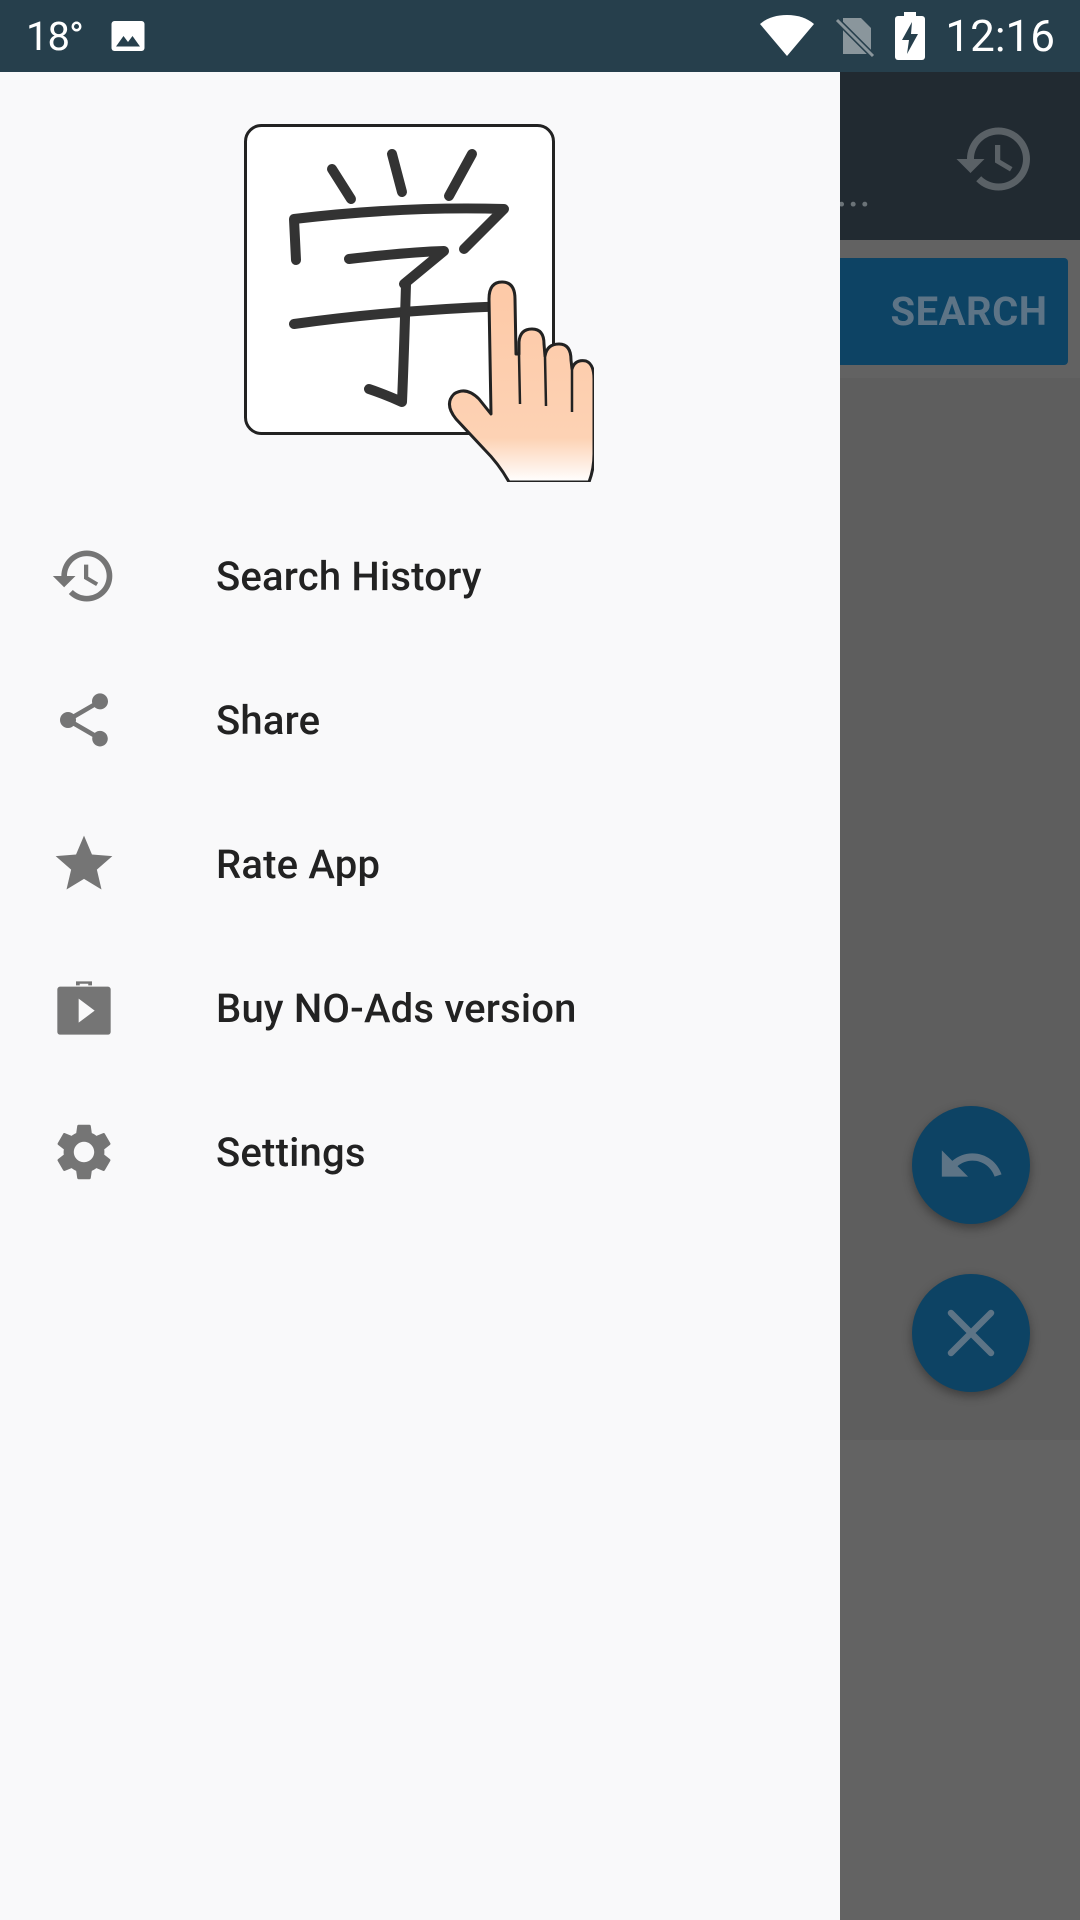  I want to click on no-sim-icon, so click(855, 37).